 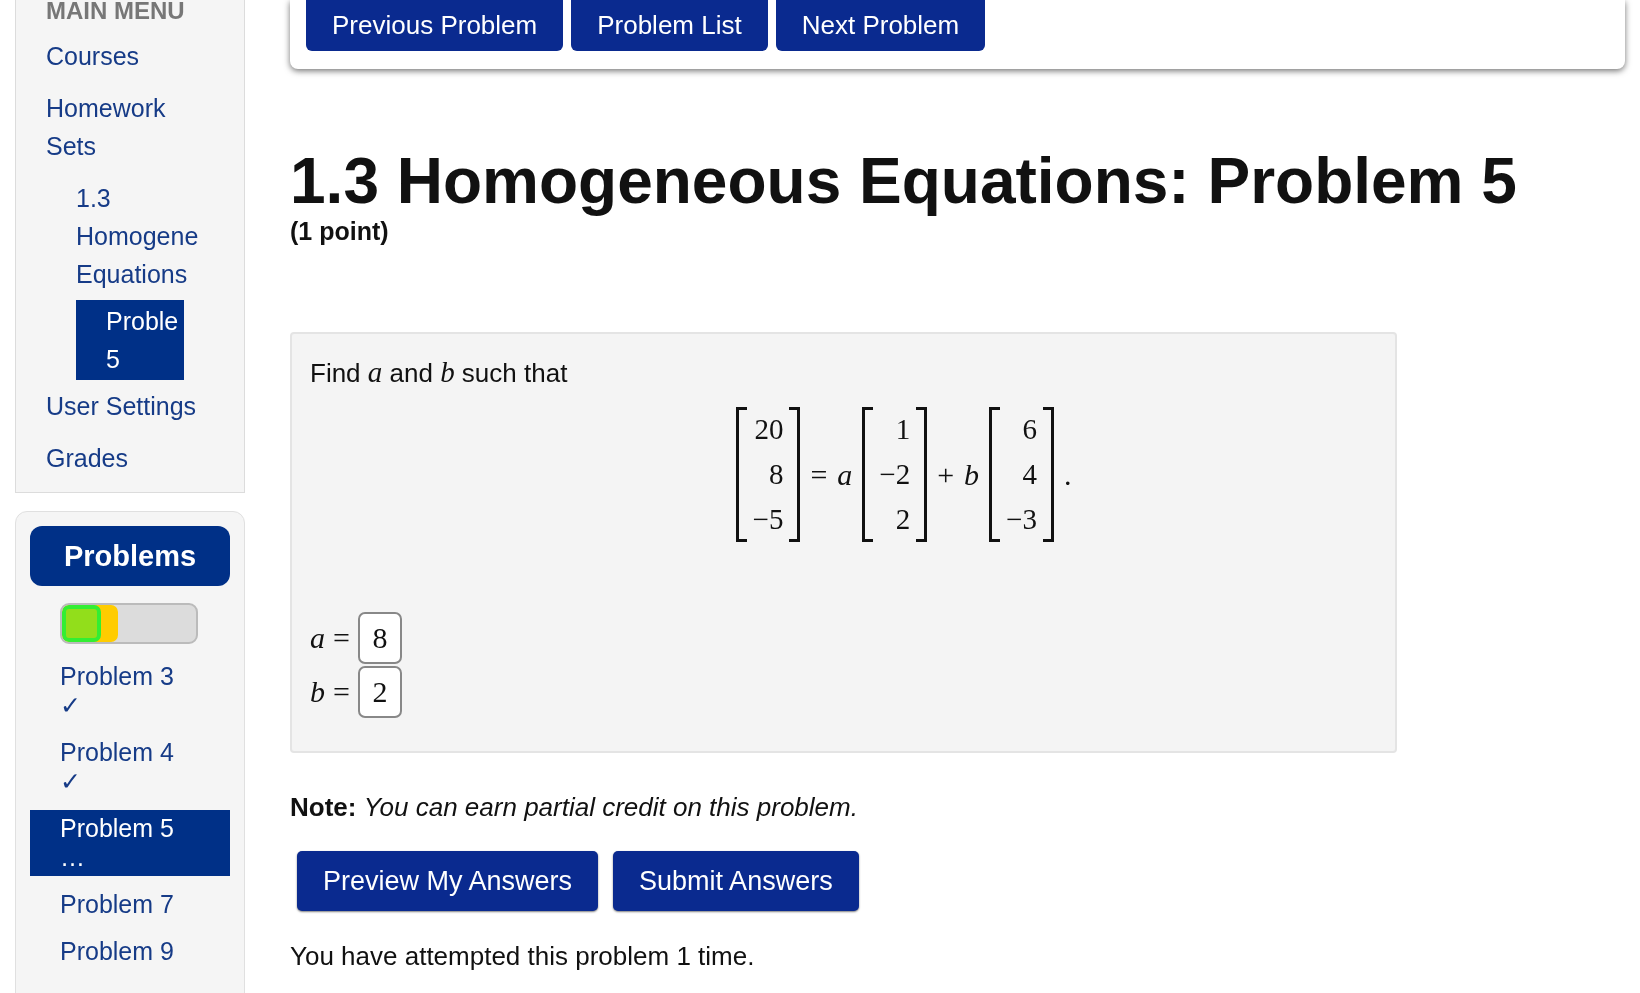 What do you see at coordinates (317, 638) in the screenshot?
I see `answer-label: a` at bounding box center [317, 638].